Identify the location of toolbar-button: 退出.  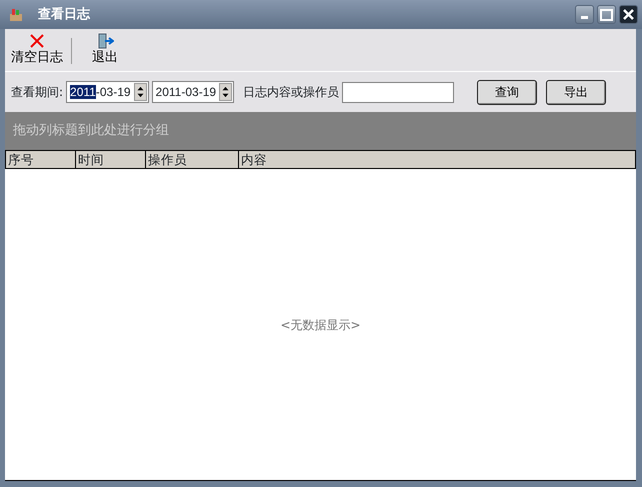
(105, 49).